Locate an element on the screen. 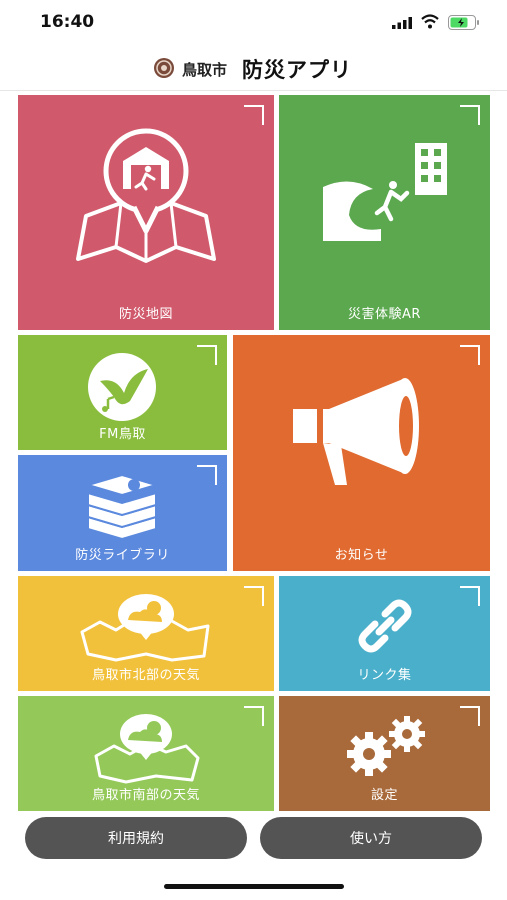 The width and height of the screenshot is (507, 900). tile-weather-north: 鳥取市北部の天気 is located at coordinates (146, 633).